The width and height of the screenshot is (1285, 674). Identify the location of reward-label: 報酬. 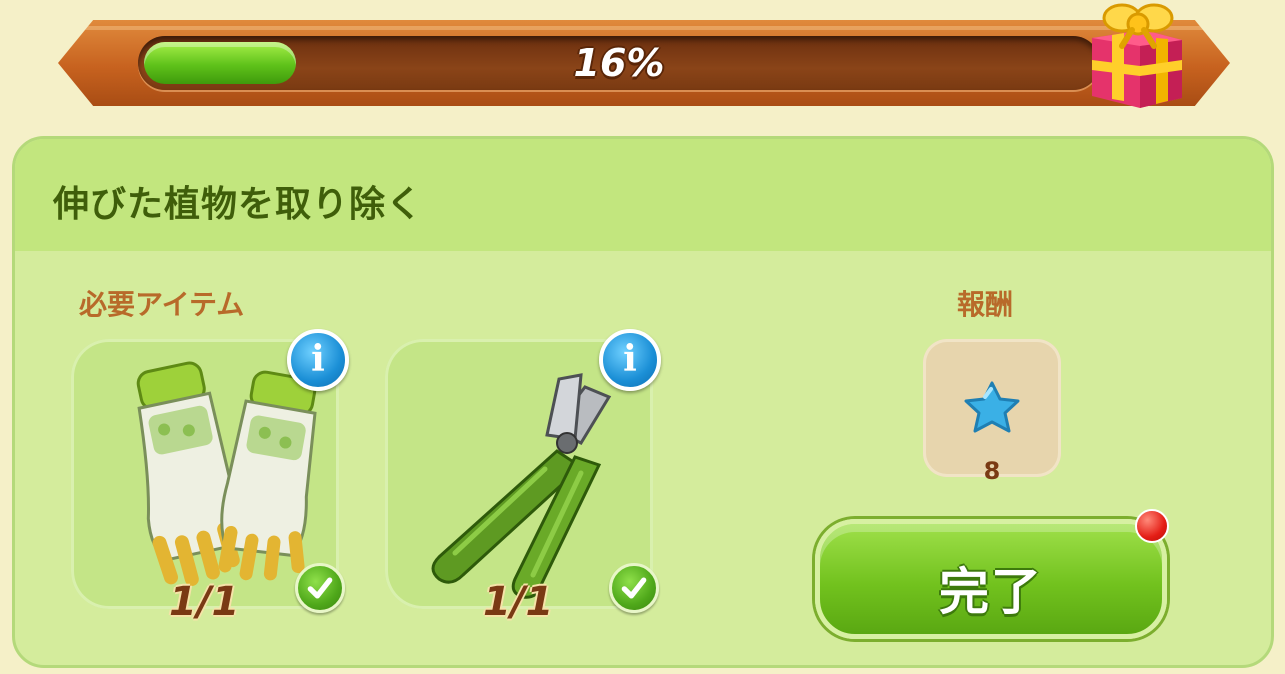
(985, 304).